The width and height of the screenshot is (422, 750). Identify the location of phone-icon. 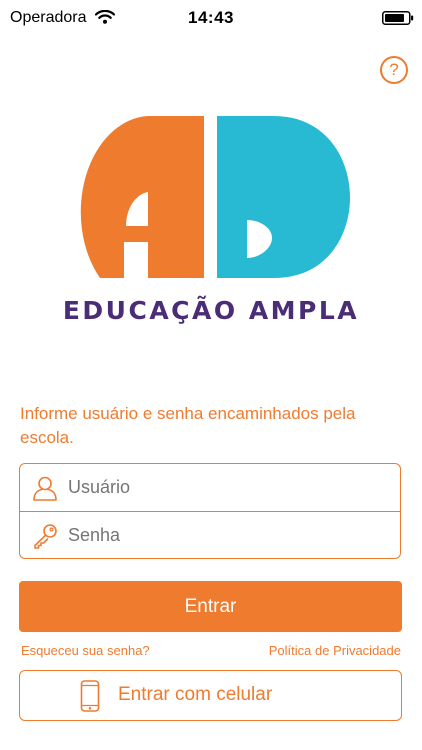
(90, 698).